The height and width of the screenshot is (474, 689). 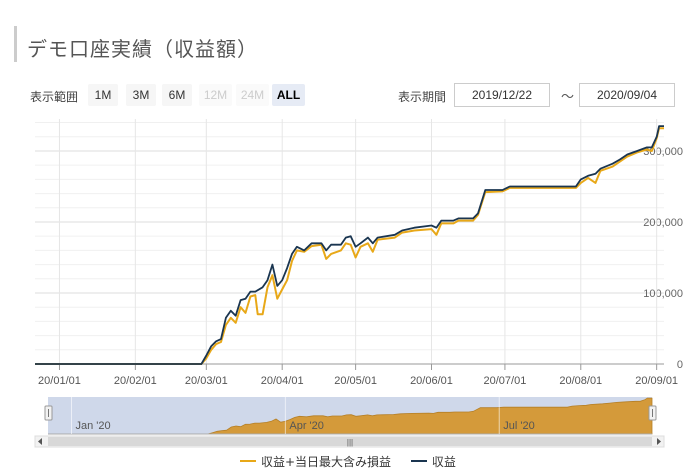 What do you see at coordinates (355, 381) in the screenshot?
I see `x-tick-label: 20/05/01` at bounding box center [355, 381].